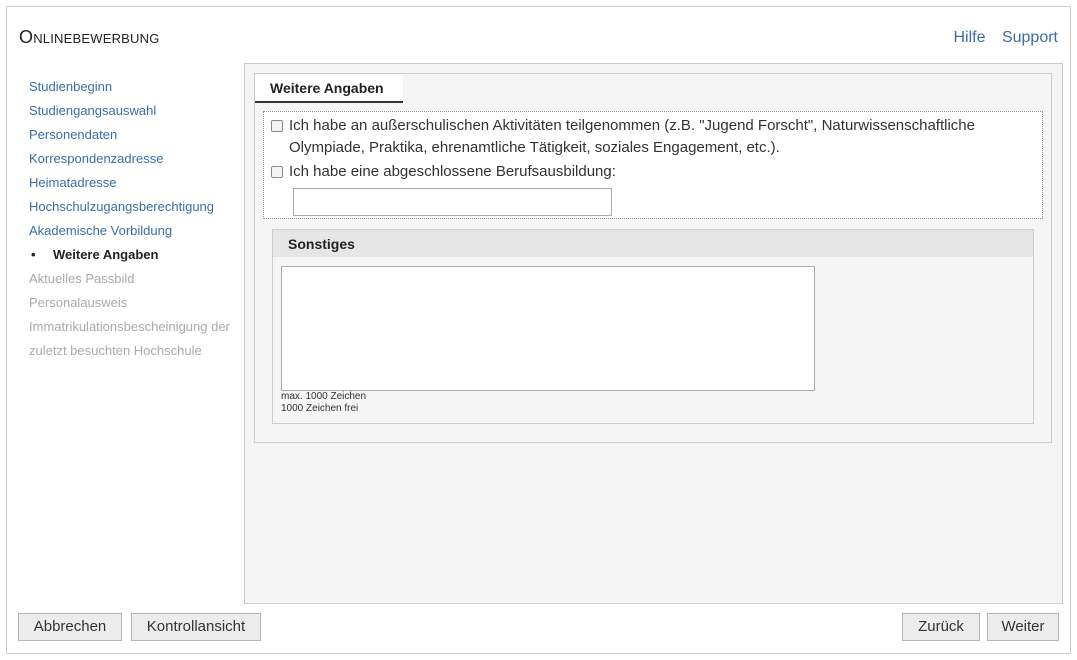 This screenshot has width=1077, height=660. Describe the element at coordinates (134, 87) in the screenshot. I see `nav-item-studienbeginn: Studienbeginn` at that location.